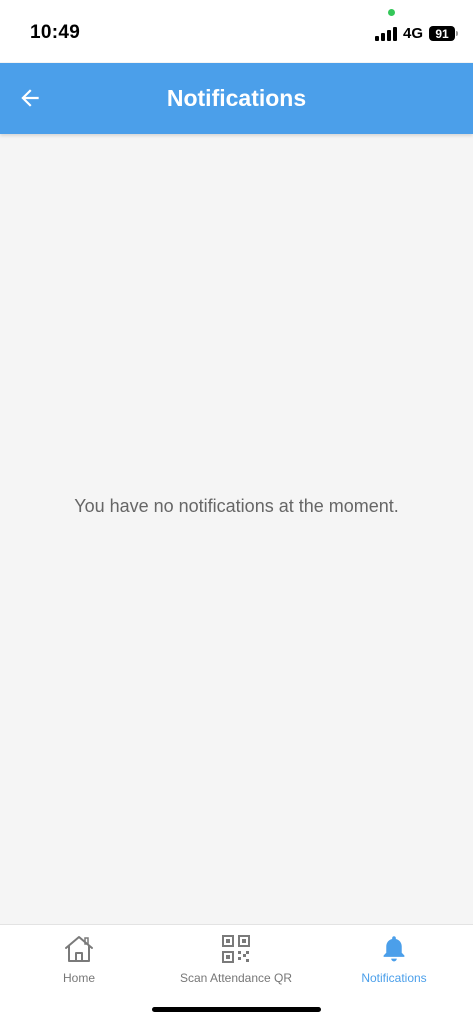 Image resolution: width=473 pixels, height=1024 pixels. What do you see at coordinates (55, 32) in the screenshot?
I see `status-time: 10:49` at bounding box center [55, 32].